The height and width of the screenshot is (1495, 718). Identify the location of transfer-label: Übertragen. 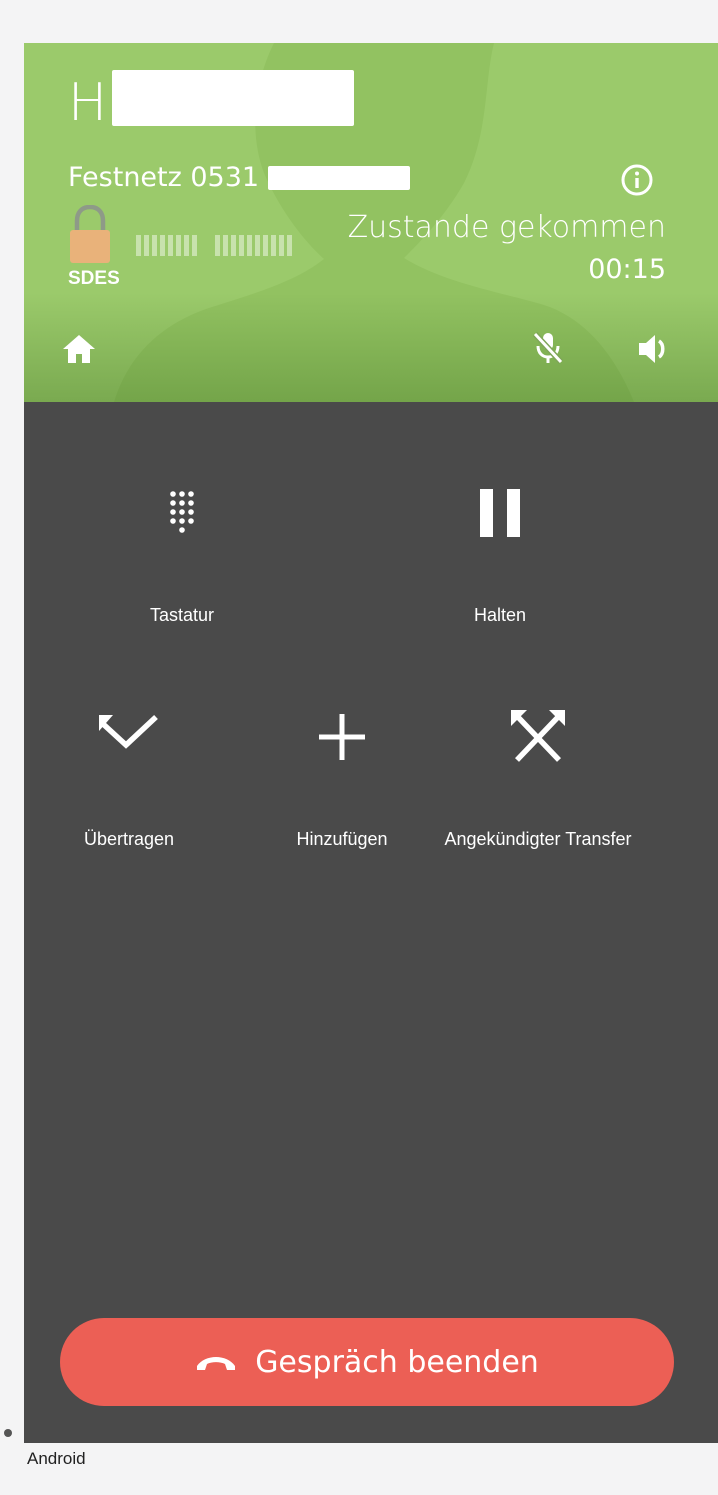
(129, 839).